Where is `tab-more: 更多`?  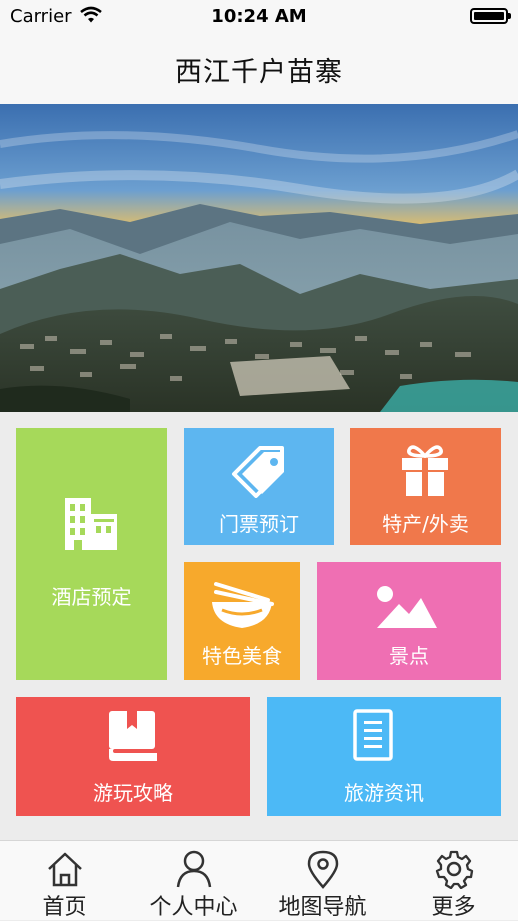
tab-more: 更多 is located at coordinates (453, 881).